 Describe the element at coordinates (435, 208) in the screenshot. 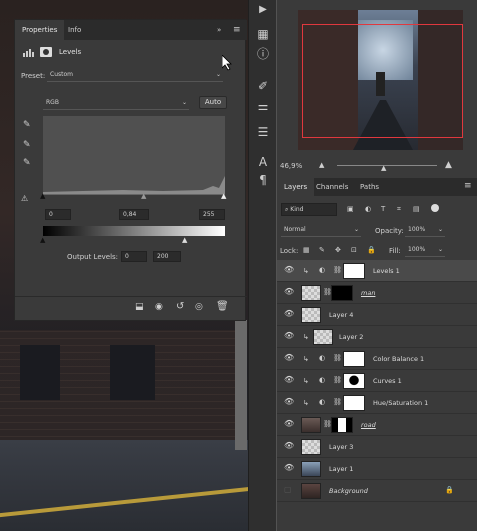

I see `filter-toggle` at that location.